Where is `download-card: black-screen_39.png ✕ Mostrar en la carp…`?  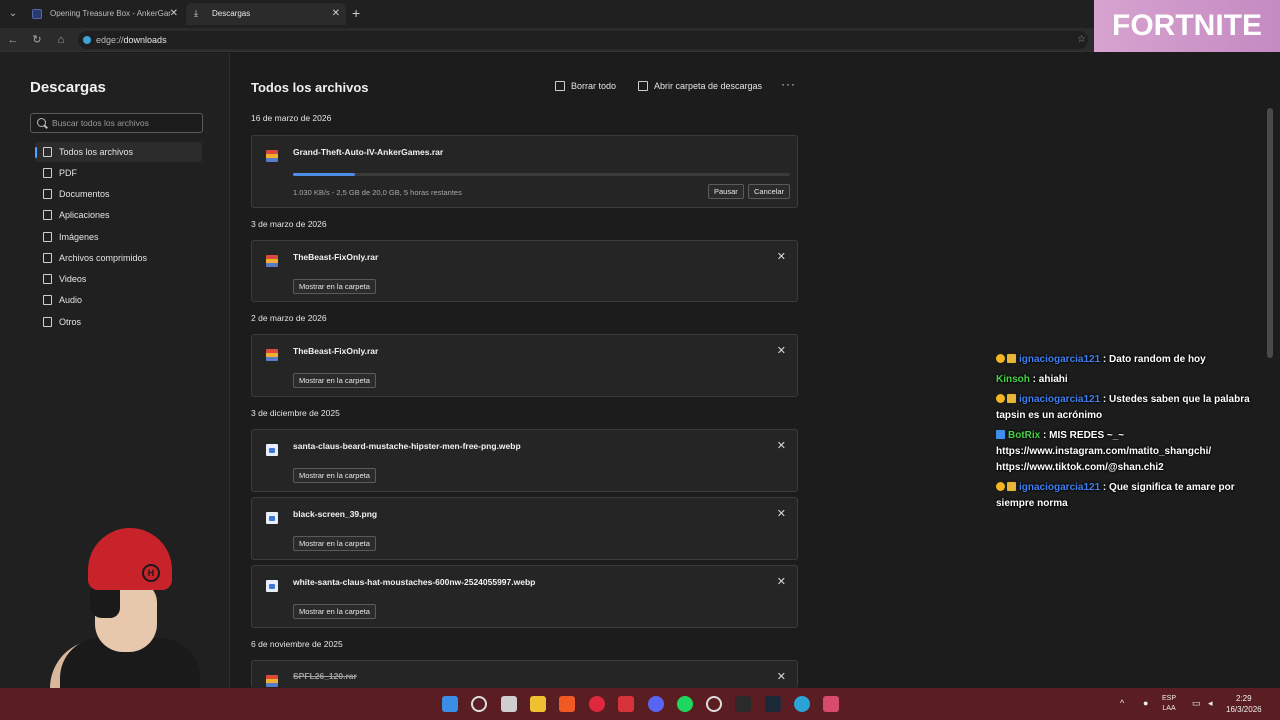
download-card: black-screen_39.png ✕ Mostrar en la carp… is located at coordinates (524, 528).